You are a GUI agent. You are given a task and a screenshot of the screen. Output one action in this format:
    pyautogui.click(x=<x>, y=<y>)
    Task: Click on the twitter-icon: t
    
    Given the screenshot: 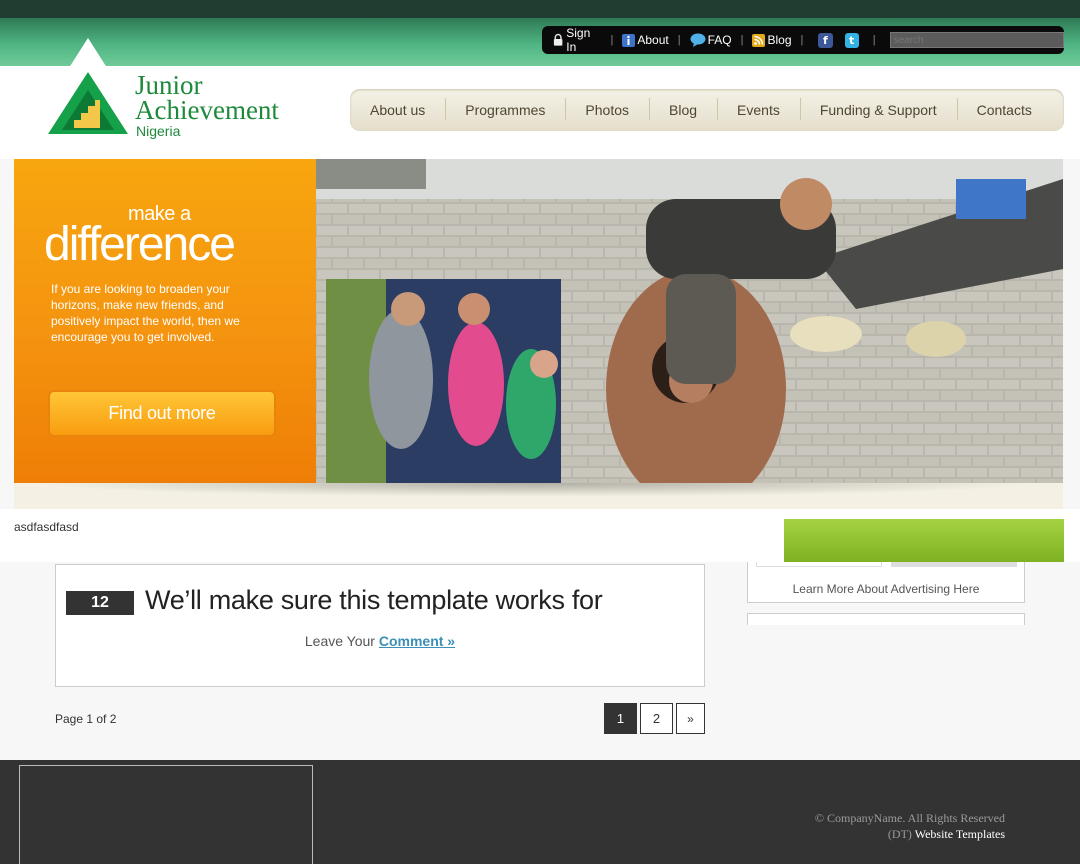 What is the action you would take?
    pyautogui.click(x=851, y=40)
    